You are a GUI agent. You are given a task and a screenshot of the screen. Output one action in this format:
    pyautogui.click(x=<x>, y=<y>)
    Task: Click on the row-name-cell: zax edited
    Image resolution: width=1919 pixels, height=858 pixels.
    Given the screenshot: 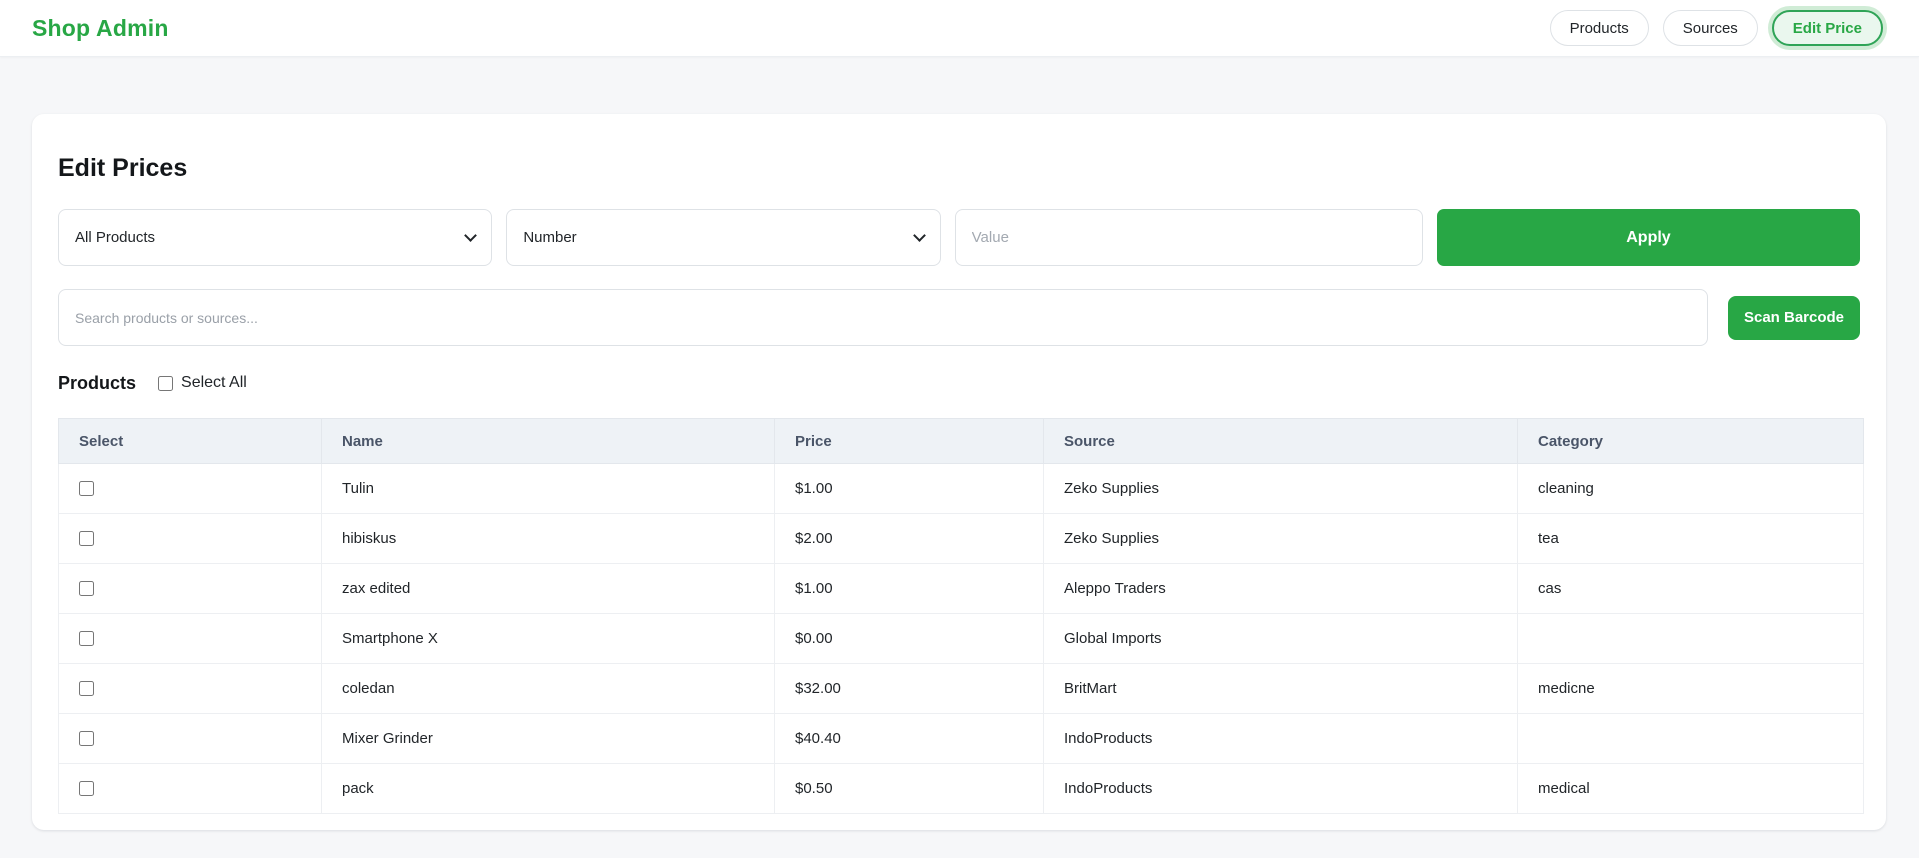 What is the action you would take?
    pyautogui.click(x=548, y=588)
    